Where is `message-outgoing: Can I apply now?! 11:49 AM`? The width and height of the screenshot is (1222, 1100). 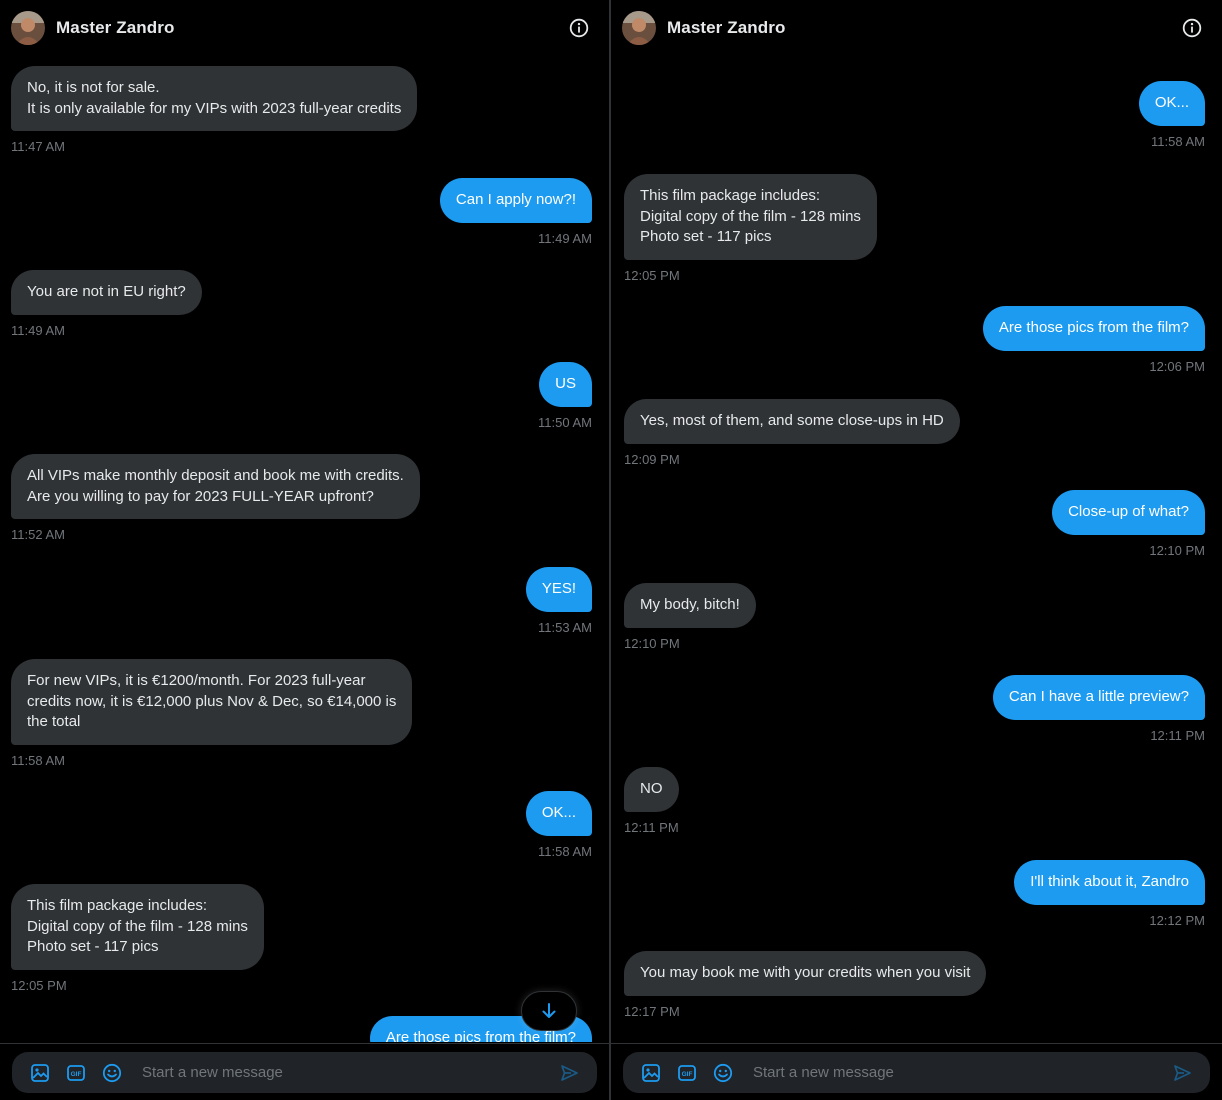
message-outgoing: Can I apply now?! 11:49 AM is located at coordinates (515, 212).